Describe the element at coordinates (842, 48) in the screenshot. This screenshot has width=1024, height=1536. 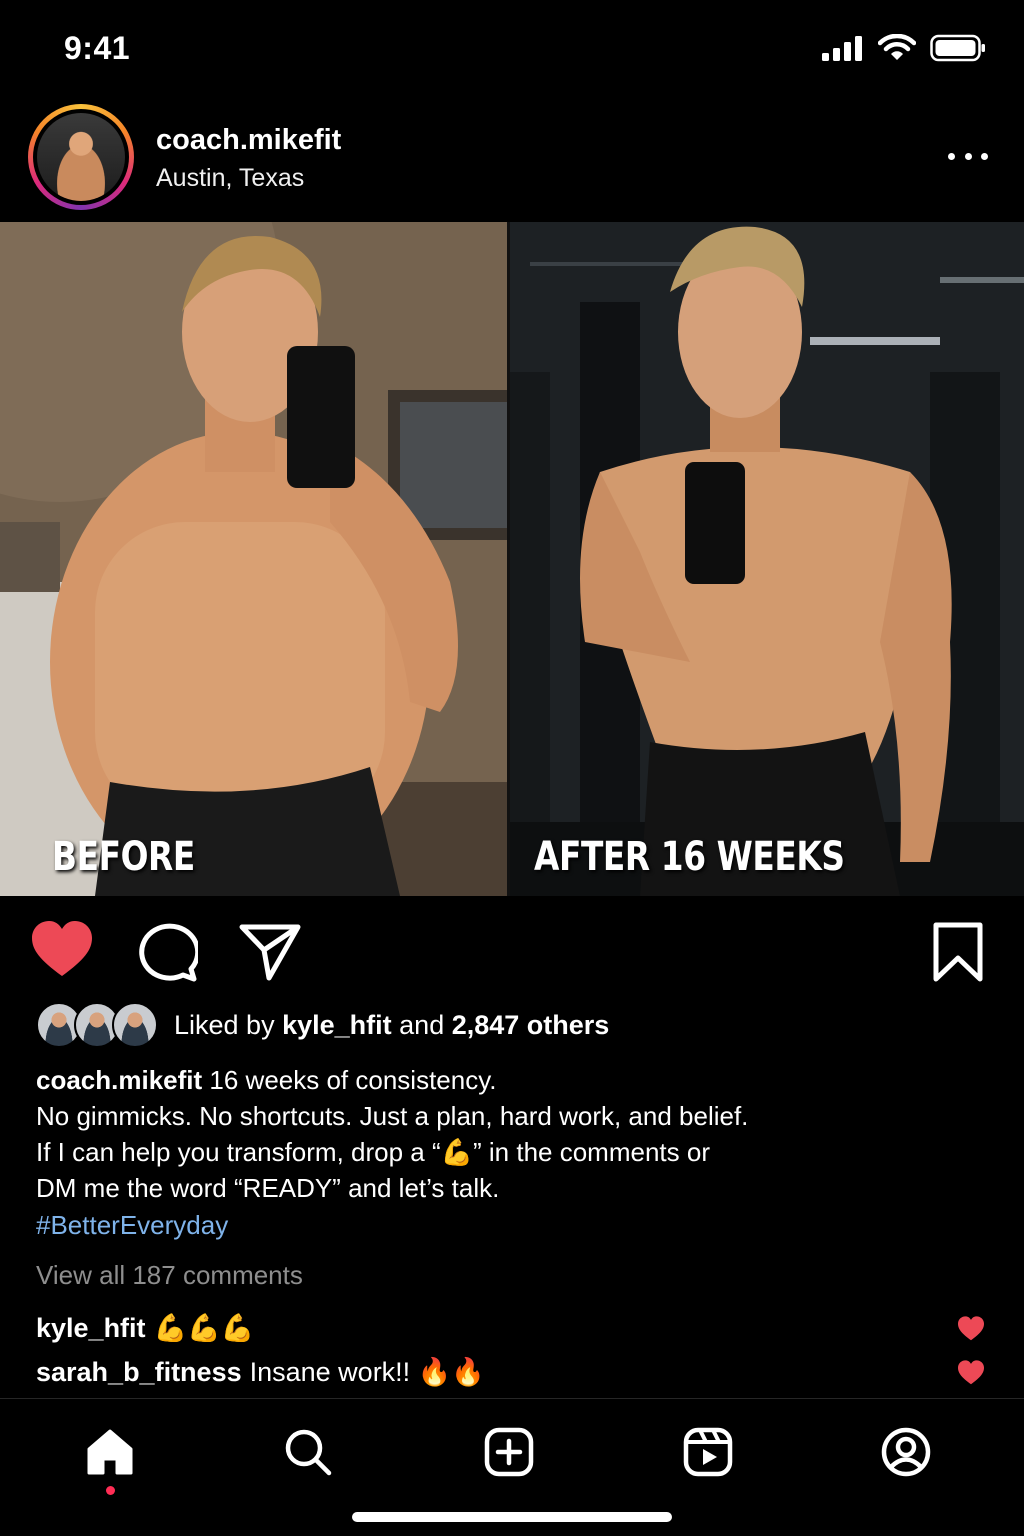
I see `signal-icon` at that location.